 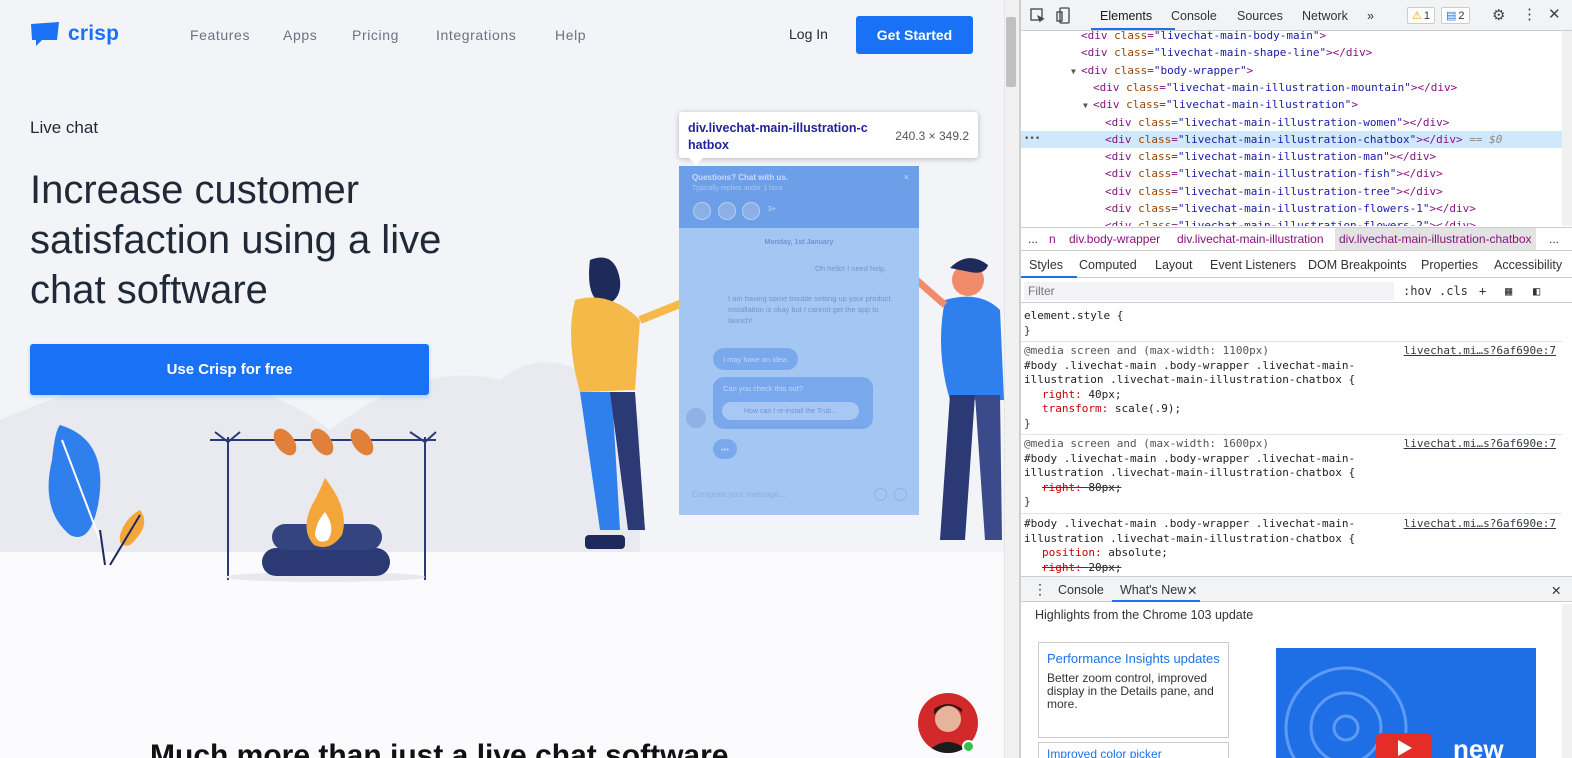 What do you see at coordinates (1291, 409) in the screenshot?
I see `css-property: transform: scale(.9);` at bounding box center [1291, 409].